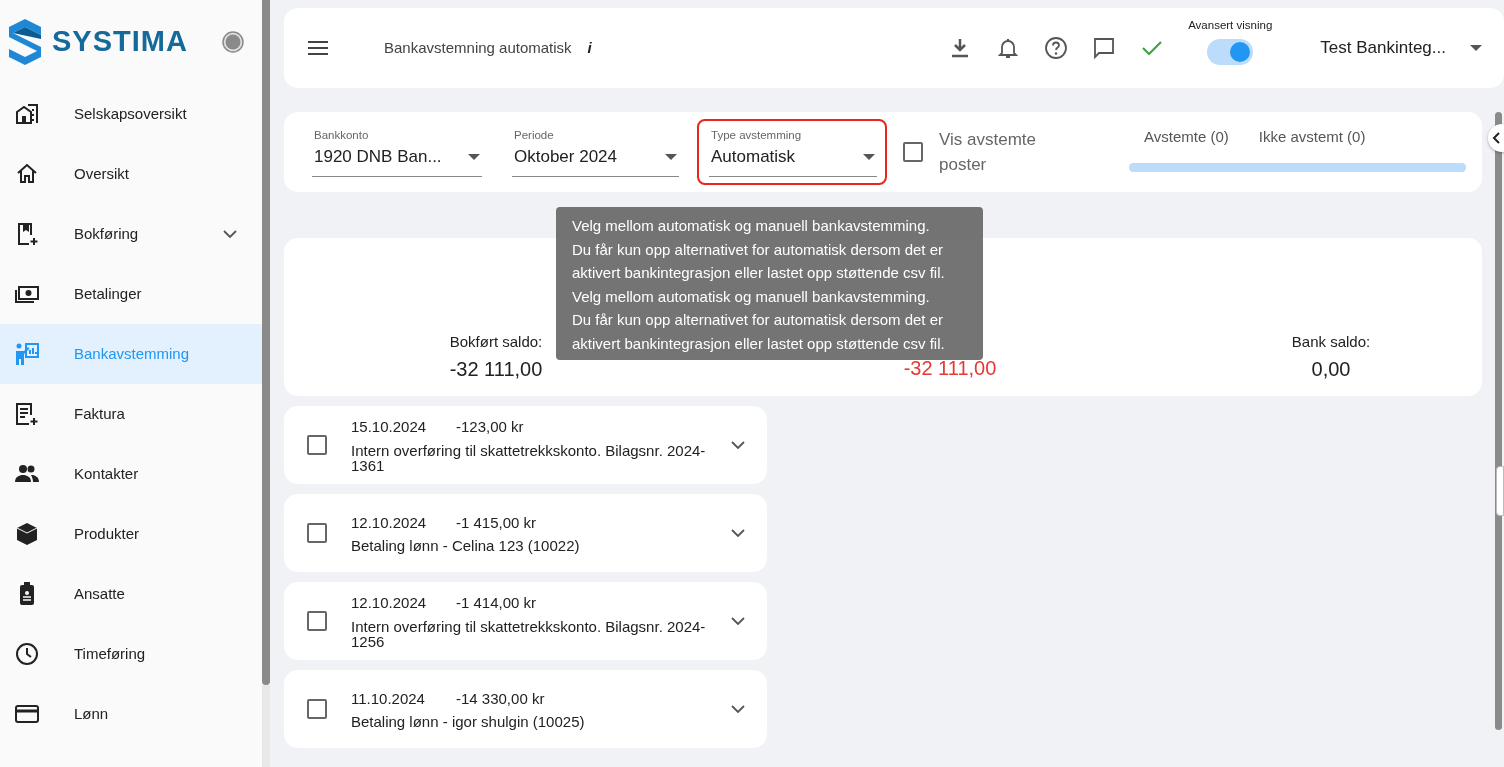  I want to click on sidebar-item: Faktura, so click(131, 414).